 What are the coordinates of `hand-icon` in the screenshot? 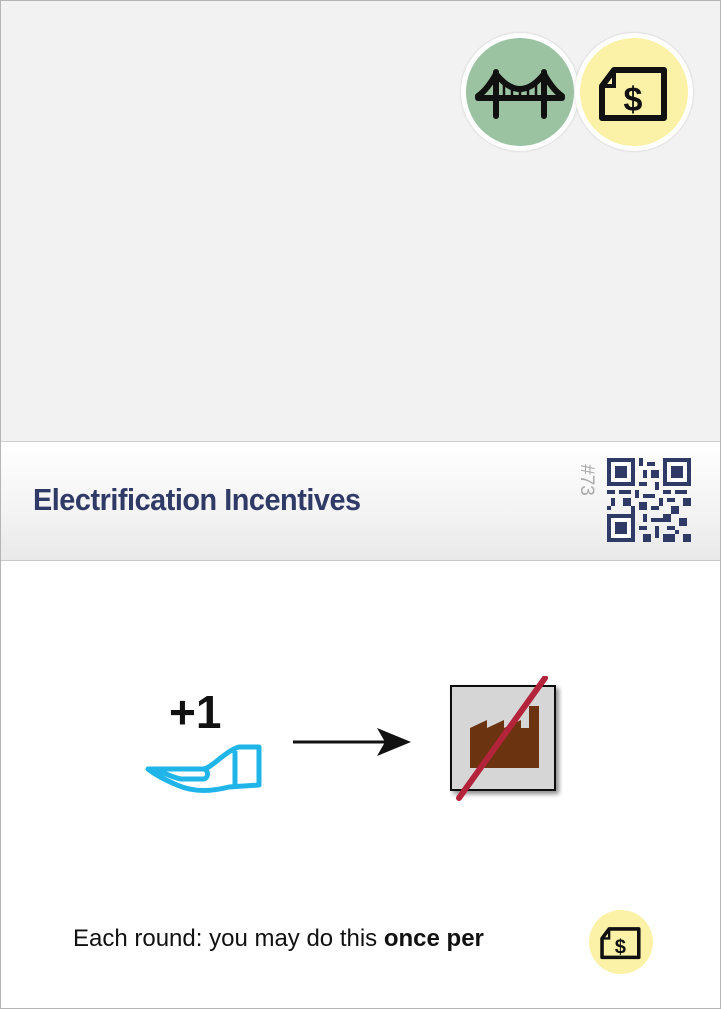 It's located at (203, 768).